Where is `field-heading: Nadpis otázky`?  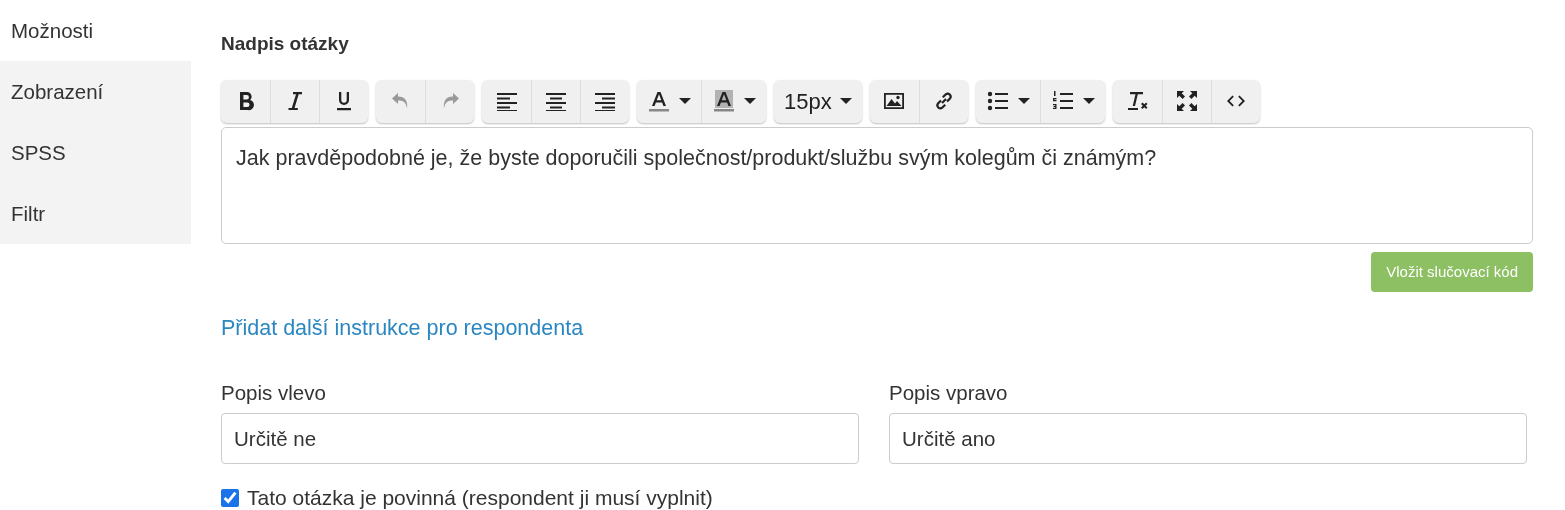
field-heading: Nadpis otázky is located at coordinates (285, 44).